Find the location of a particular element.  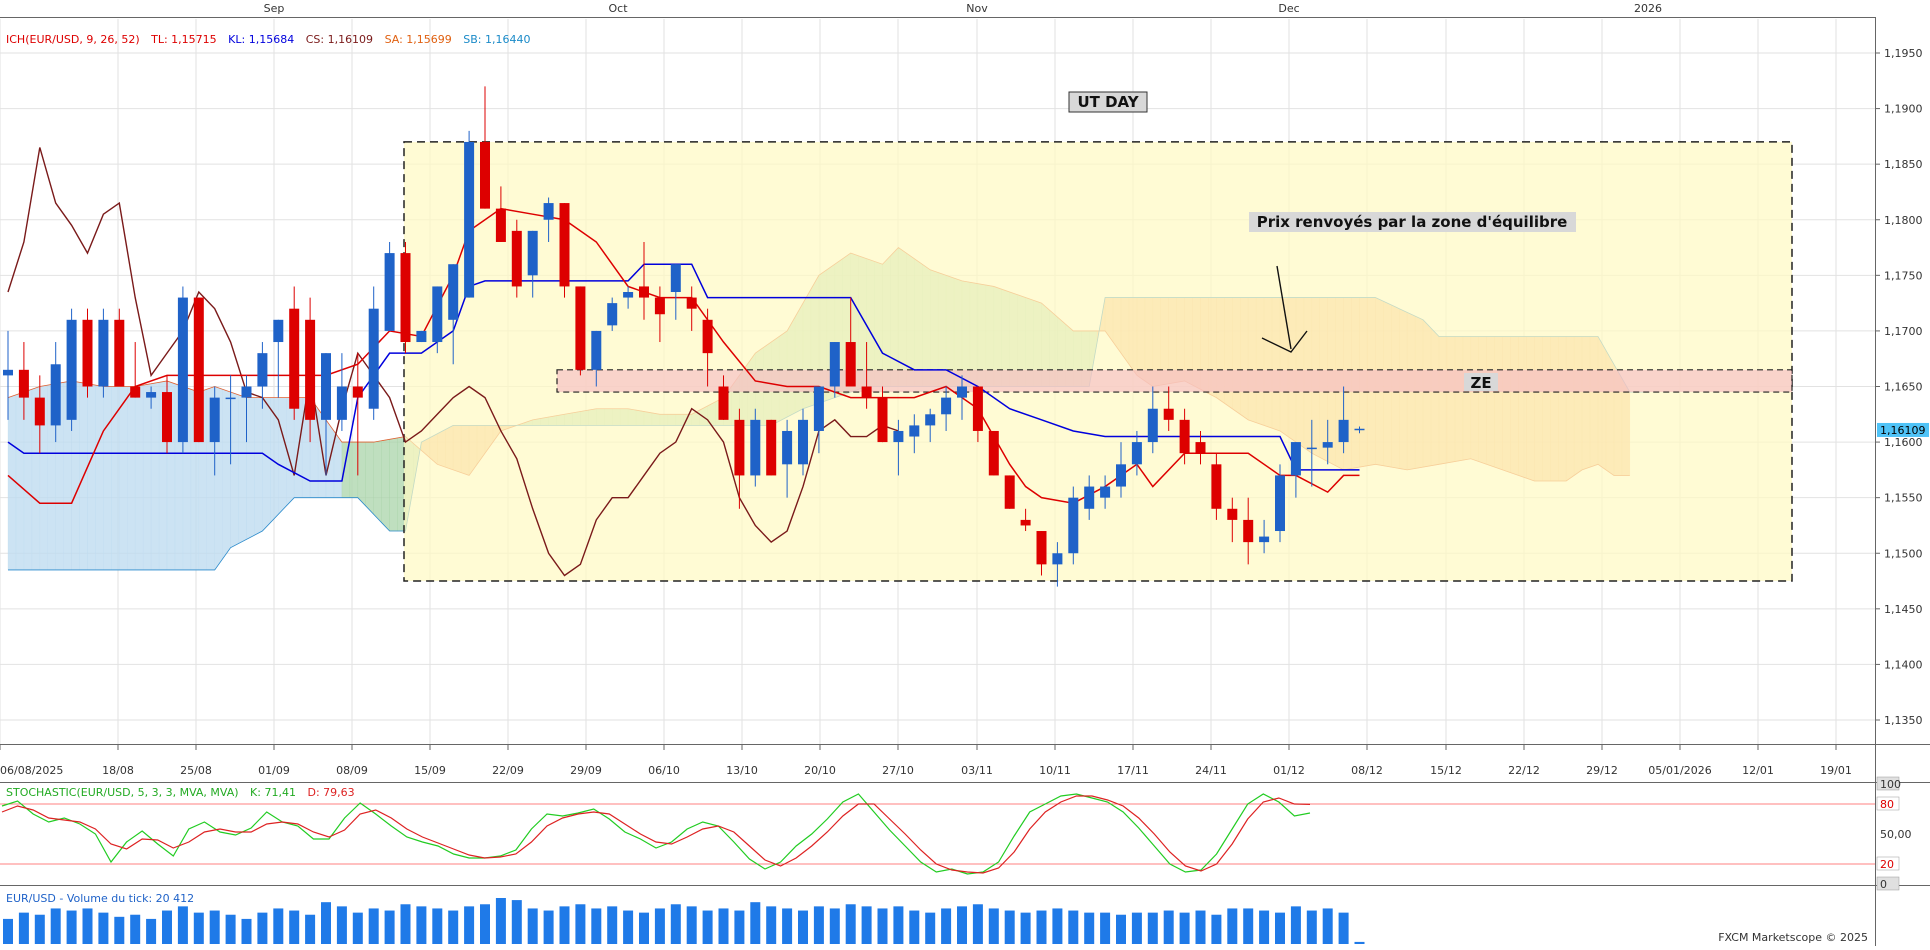

month-label: Sep is located at coordinates (274, 8).